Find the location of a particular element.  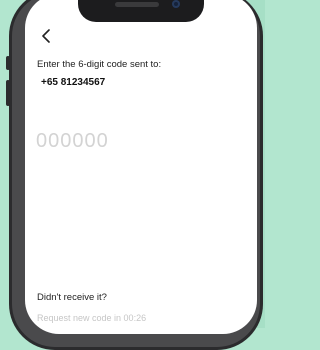

back-button is located at coordinates (46, 36).